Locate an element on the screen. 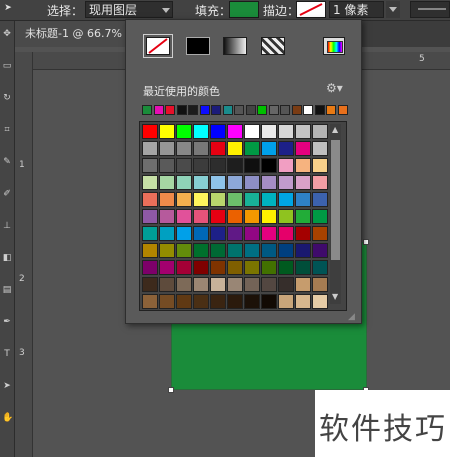 The width and height of the screenshot is (450, 457). no-color-button is located at coordinates (158, 46).